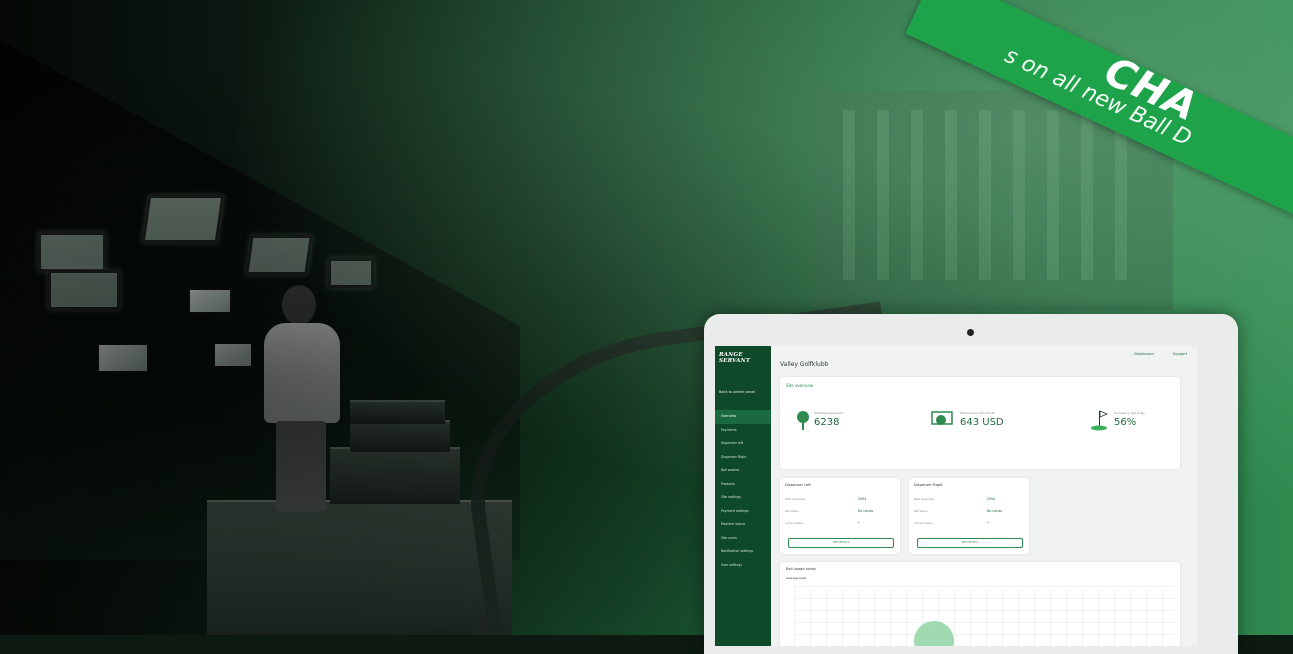 The width and height of the screenshot is (1293, 654). I want to click on sidebar-item-user-settings: User settings, so click(743, 566).